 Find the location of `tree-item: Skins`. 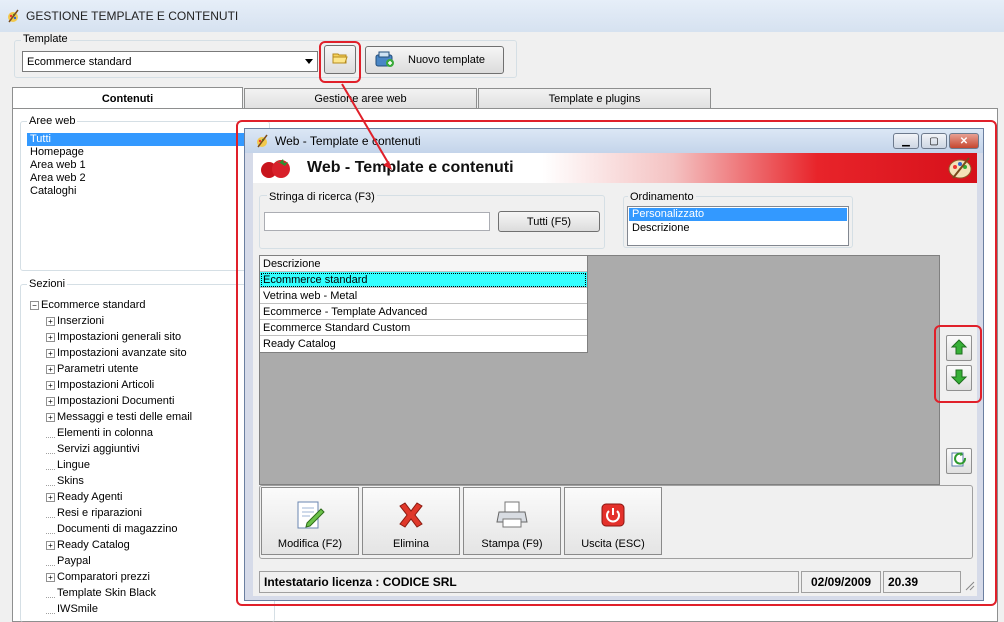

tree-item: Skins is located at coordinates (150, 481).